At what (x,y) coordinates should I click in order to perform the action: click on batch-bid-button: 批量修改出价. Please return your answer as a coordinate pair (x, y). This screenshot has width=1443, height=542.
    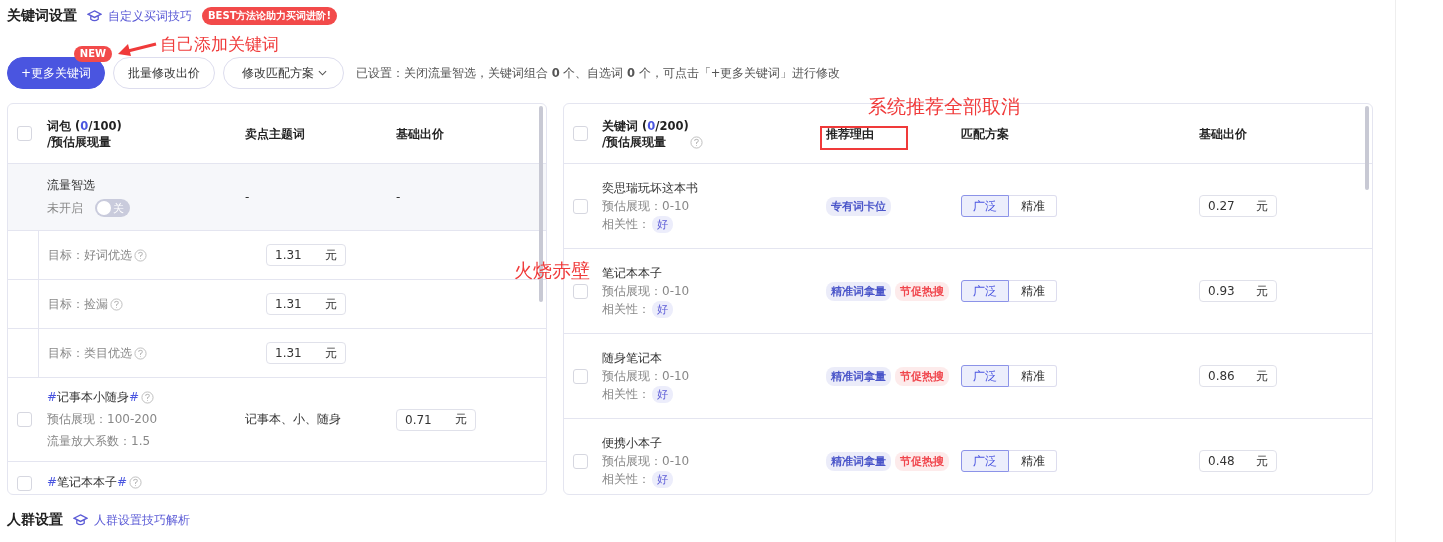
    Looking at the image, I should click on (164, 73).